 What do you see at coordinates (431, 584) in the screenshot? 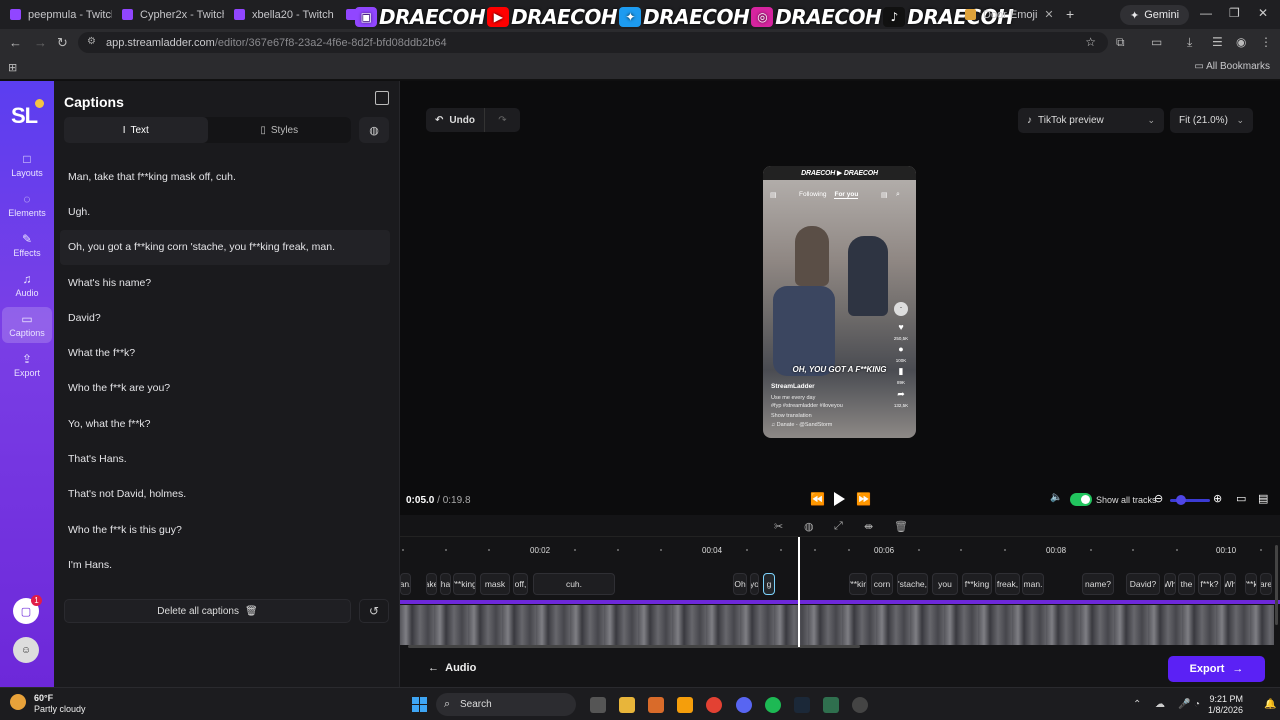
I see `caption-word-chip: ake` at bounding box center [431, 584].